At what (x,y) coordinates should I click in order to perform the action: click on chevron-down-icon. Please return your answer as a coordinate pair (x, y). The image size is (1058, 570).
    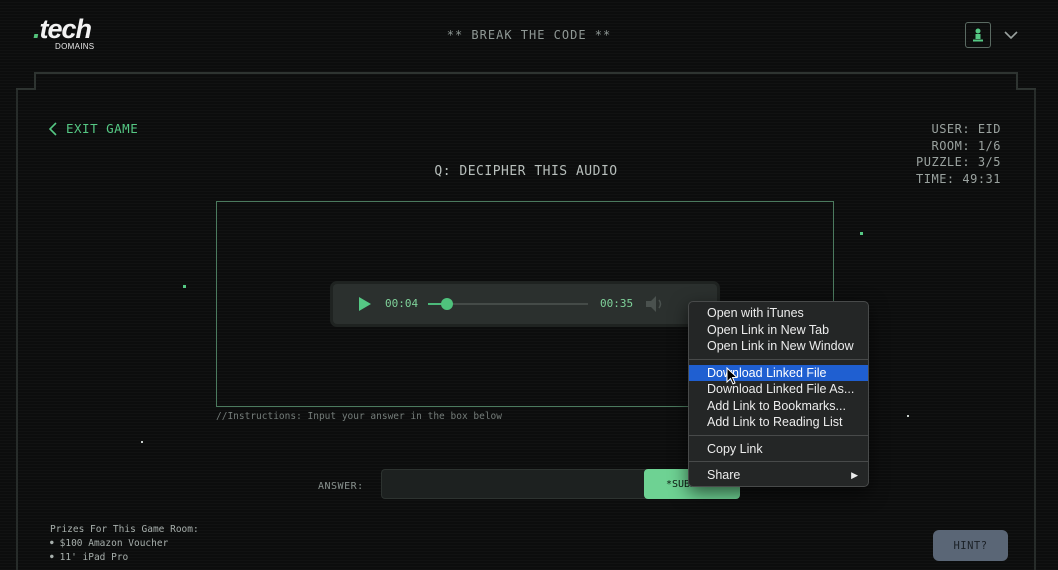
    Looking at the image, I should click on (1011, 35).